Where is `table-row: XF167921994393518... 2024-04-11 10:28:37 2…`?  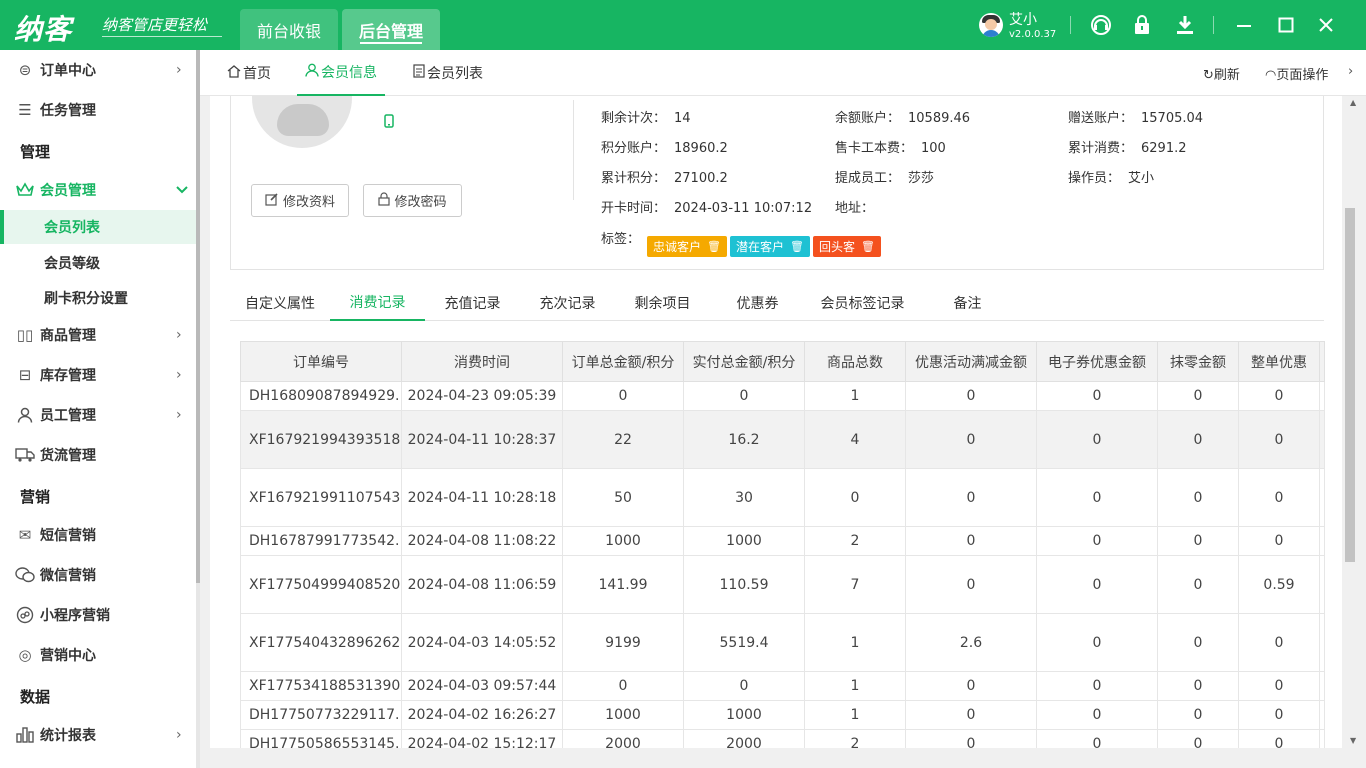 table-row: XF167921994393518... 2024-04-11 10:28:37 2… is located at coordinates (782, 439).